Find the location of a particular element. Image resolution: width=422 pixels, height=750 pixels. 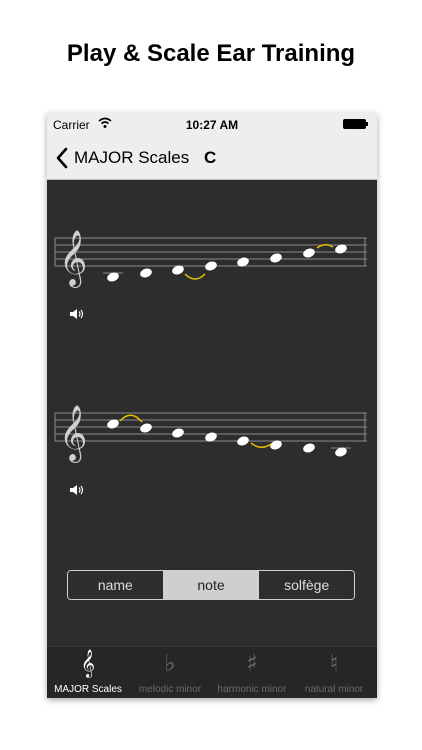

back-button-title: MAJOR Scales is located at coordinates (131, 158).